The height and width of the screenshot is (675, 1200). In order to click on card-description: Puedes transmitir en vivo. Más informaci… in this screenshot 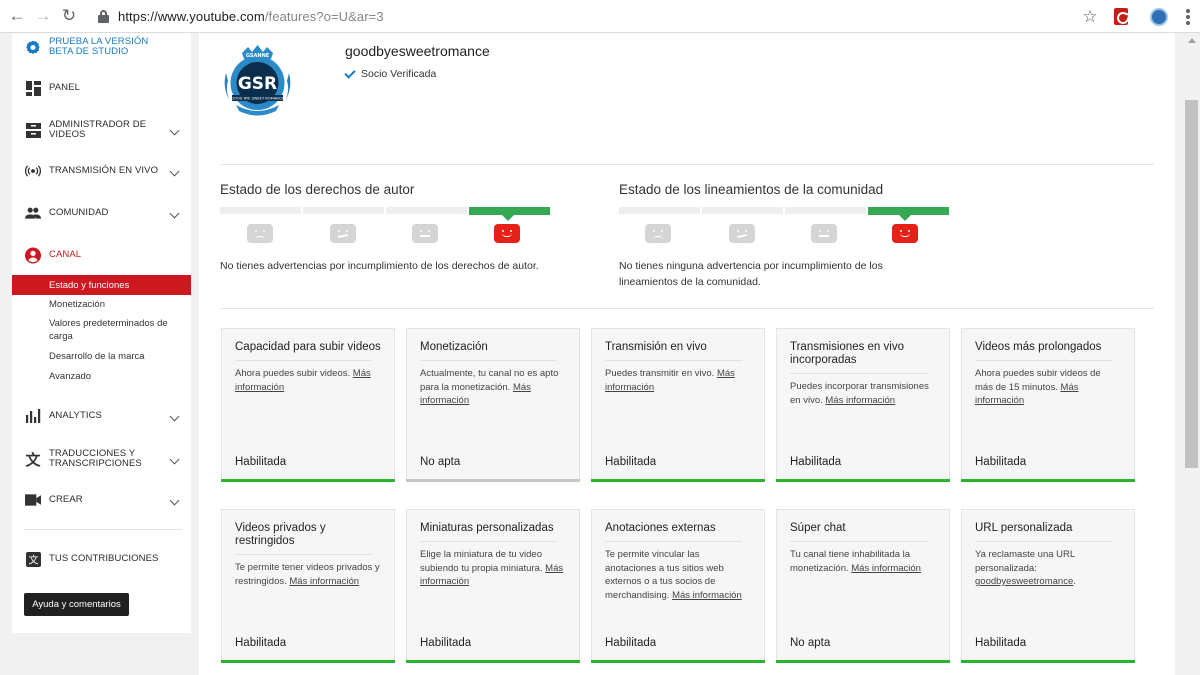, I will do `click(670, 380)`.